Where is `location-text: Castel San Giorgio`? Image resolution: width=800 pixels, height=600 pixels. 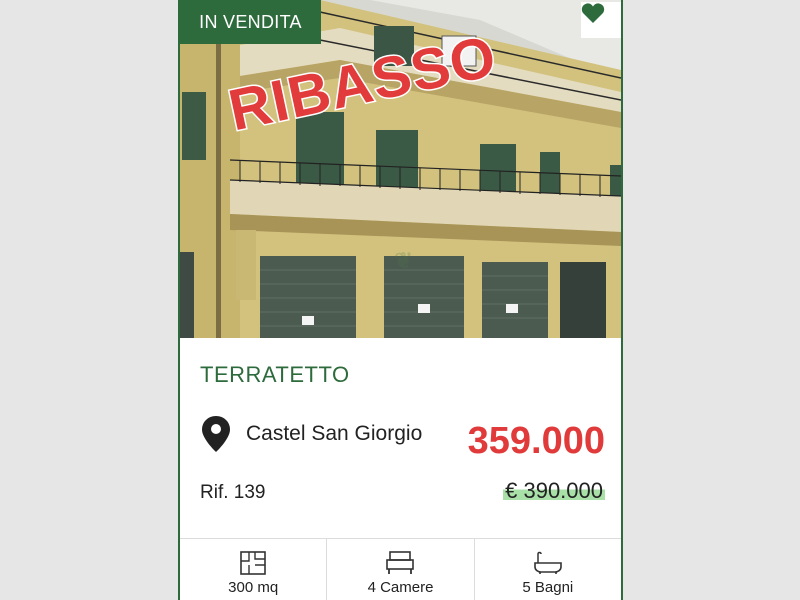
location-text: Castel San Giorgio is located at coordinates (334, 433).